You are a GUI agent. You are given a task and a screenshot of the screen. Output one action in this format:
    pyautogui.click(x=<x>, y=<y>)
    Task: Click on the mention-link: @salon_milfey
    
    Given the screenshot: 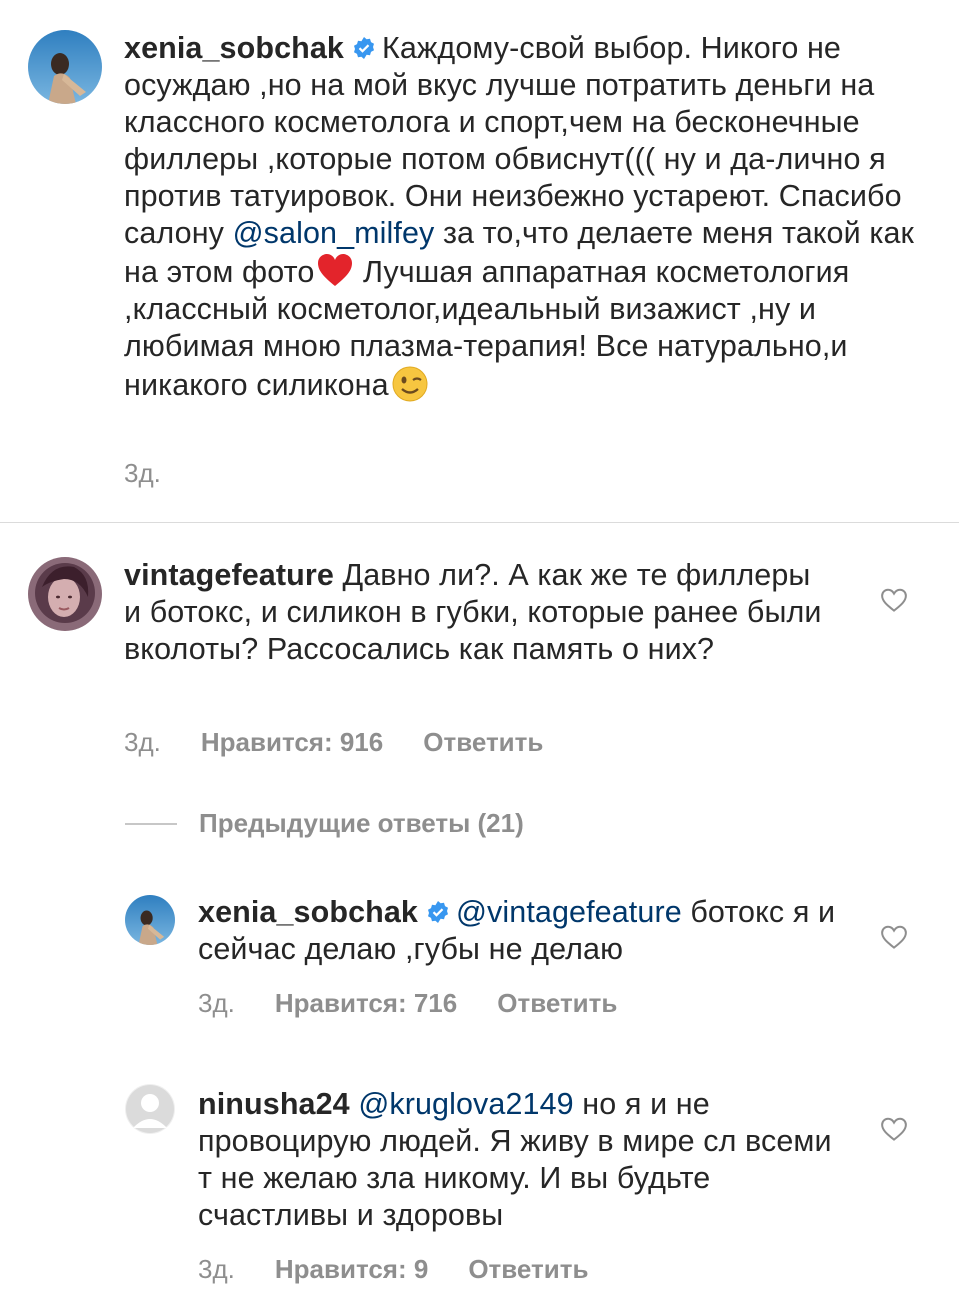 What is the action you would take?
    pyautogui.click(x=334, y=233)
    